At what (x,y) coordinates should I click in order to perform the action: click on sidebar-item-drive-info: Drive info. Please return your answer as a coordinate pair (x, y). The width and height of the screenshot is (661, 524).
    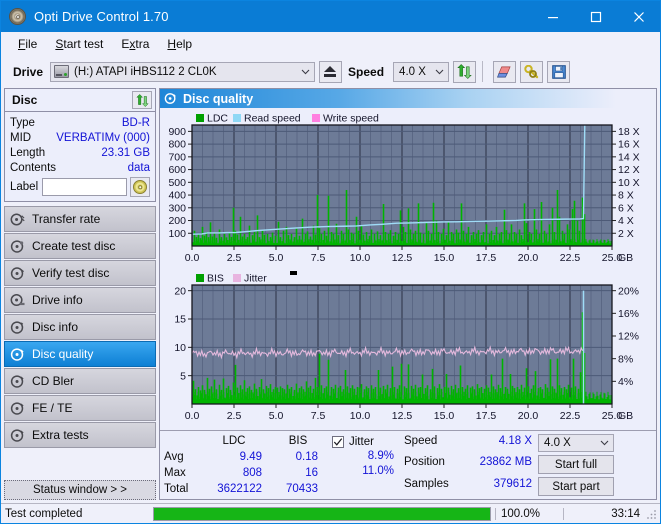
    Looking at the image, I should click on (80, 300).